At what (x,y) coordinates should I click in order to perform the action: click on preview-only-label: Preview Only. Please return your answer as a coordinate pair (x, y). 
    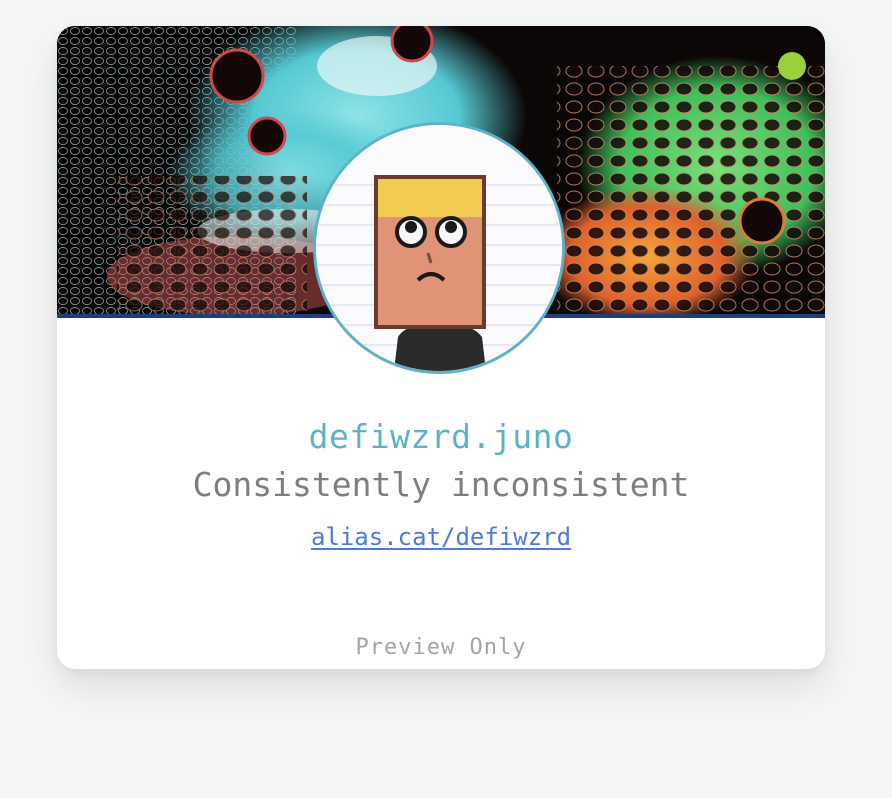
    Looking at the image, I should click on (441, 647).